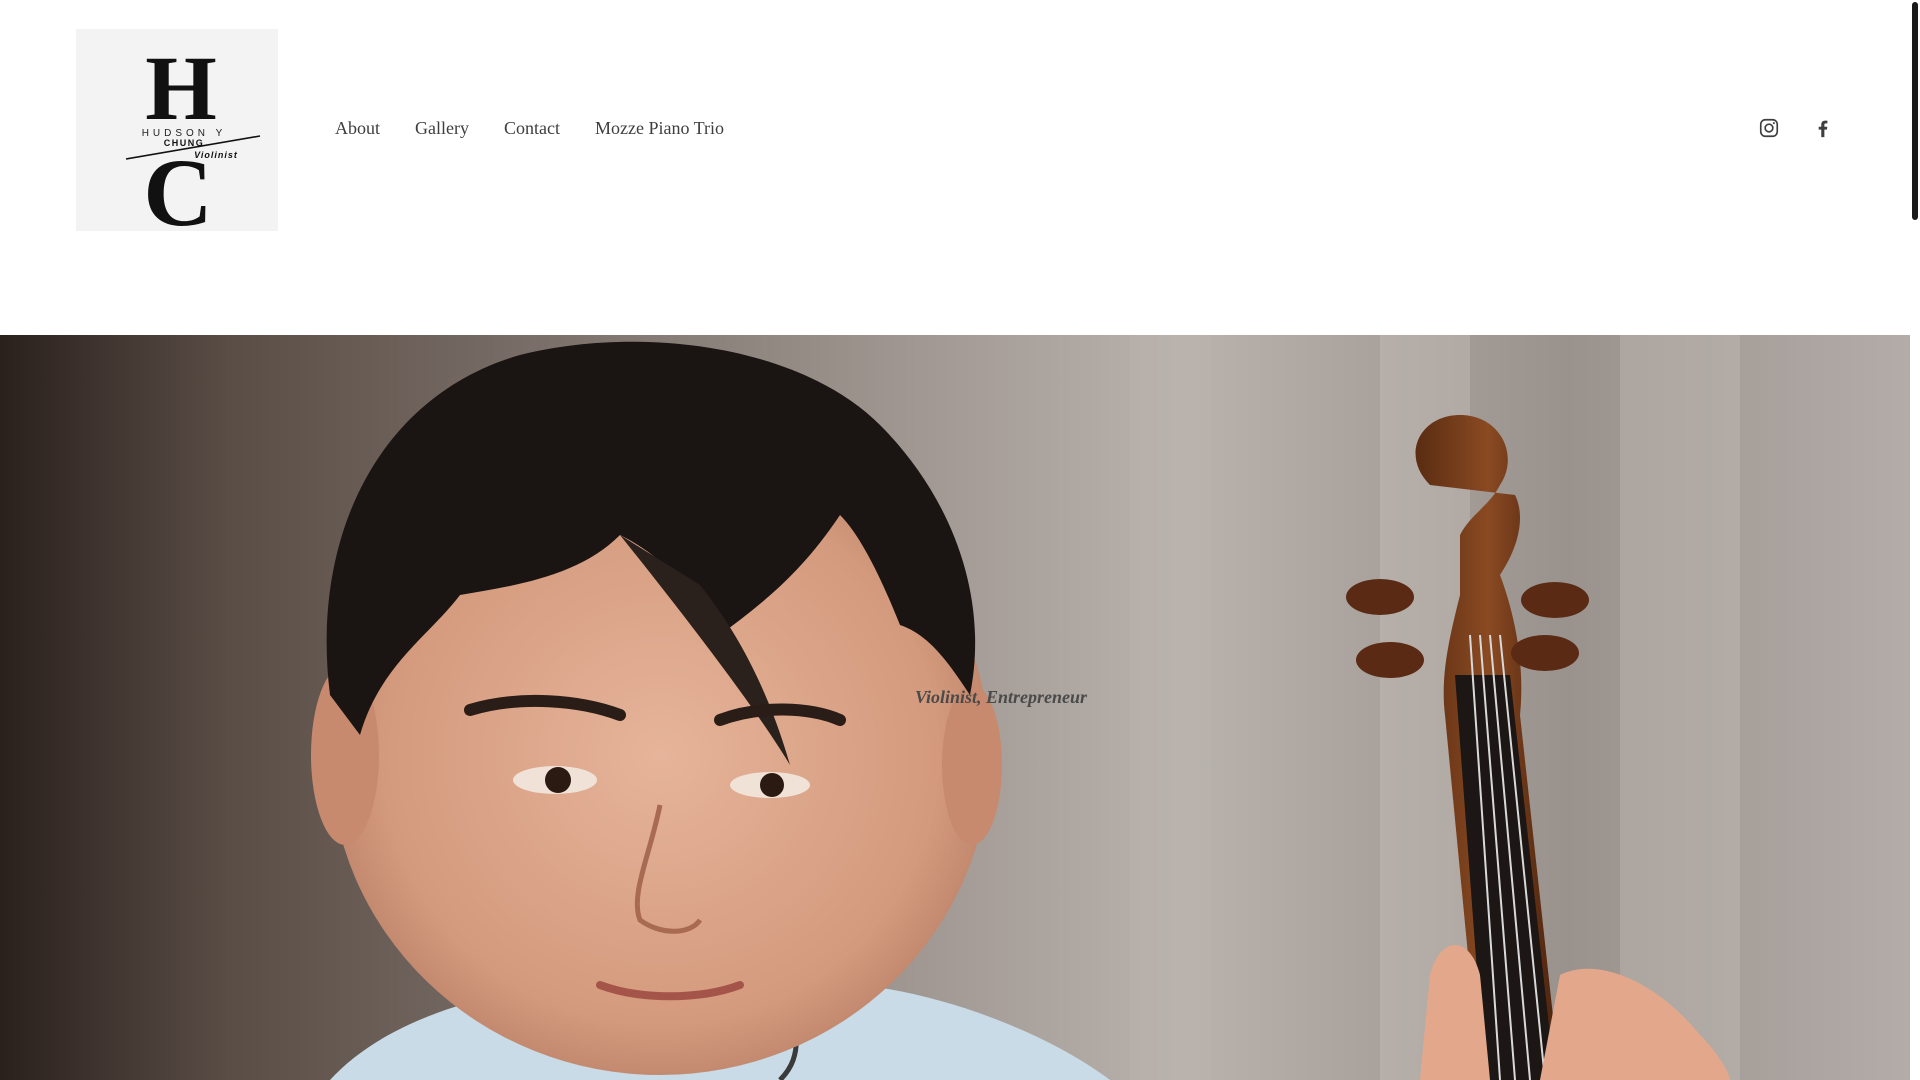 This screenshot has width=1920, height=1080. I want to click on hero-tagline: Violinist, Entrepreneur, so click(1001, 697).